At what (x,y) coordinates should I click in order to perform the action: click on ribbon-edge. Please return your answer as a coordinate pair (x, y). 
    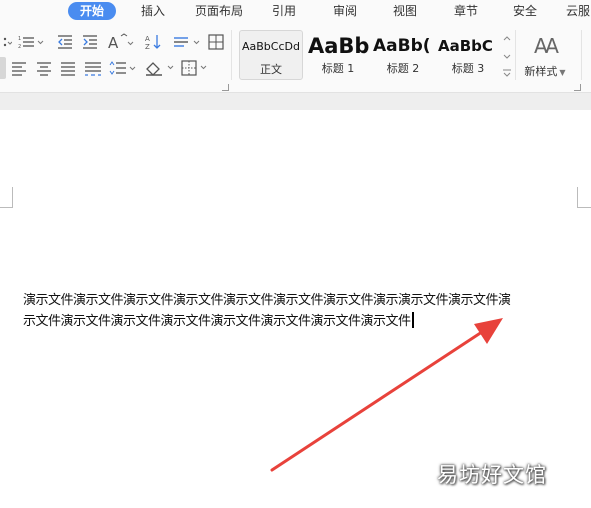
    Looking at the image, I should click on (581, 55).